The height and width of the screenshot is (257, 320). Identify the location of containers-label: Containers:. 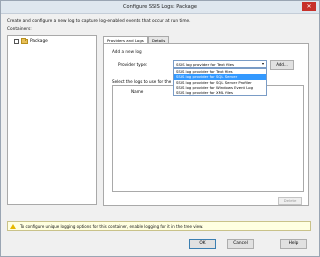
(19, 29).